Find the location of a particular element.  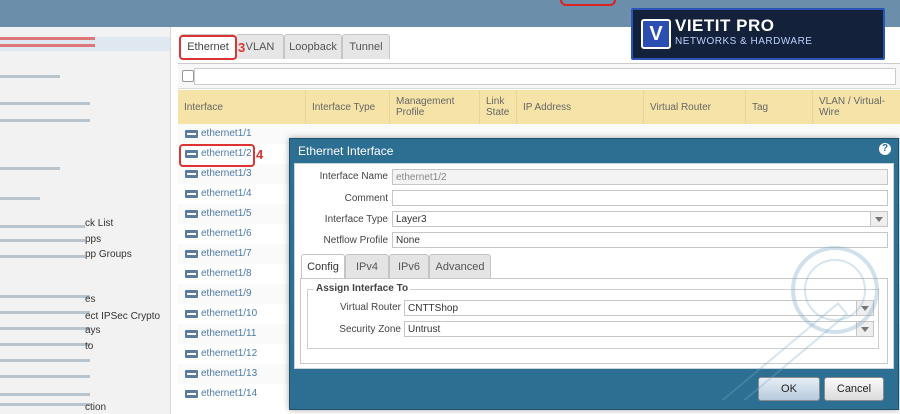

ok-button: OK is located at coordinates (789, 389).